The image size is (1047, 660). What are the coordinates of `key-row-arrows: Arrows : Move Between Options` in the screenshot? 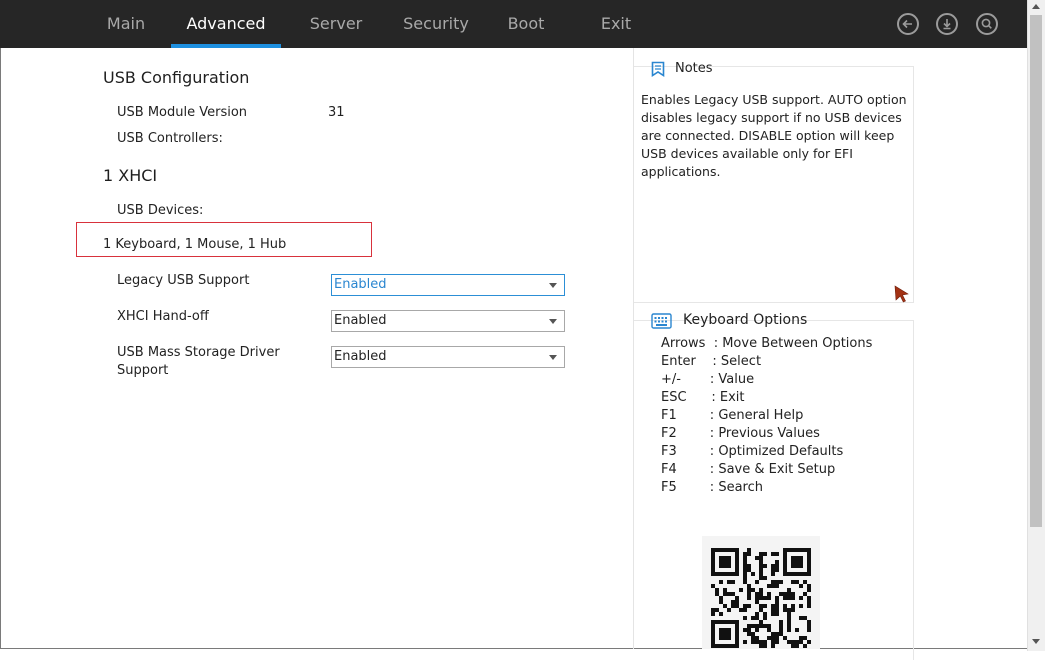 It's located at (767, 343).